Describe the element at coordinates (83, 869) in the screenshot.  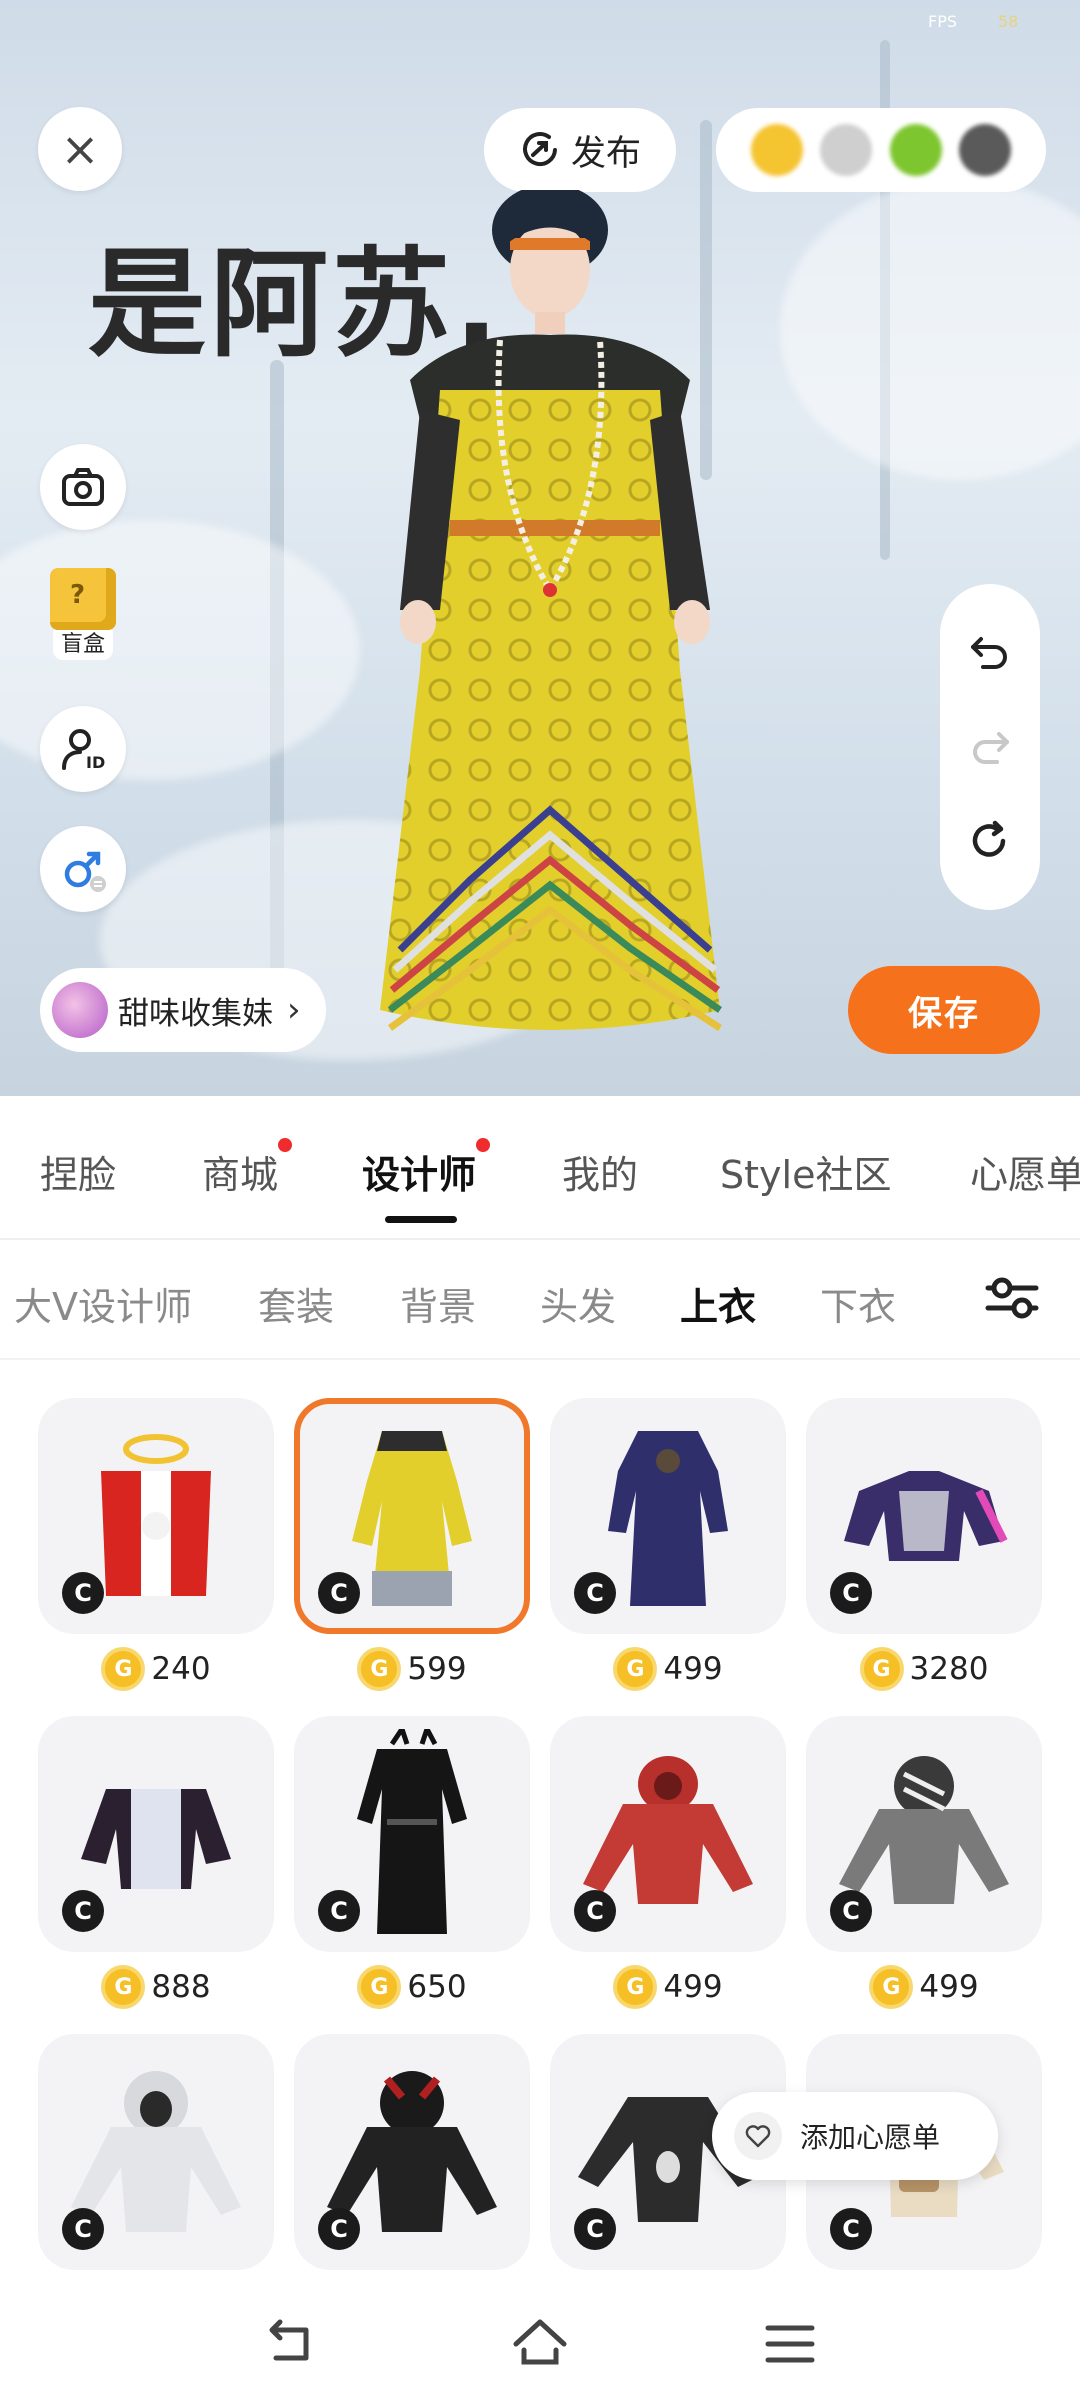
I see `gender-switch-button` at that location.